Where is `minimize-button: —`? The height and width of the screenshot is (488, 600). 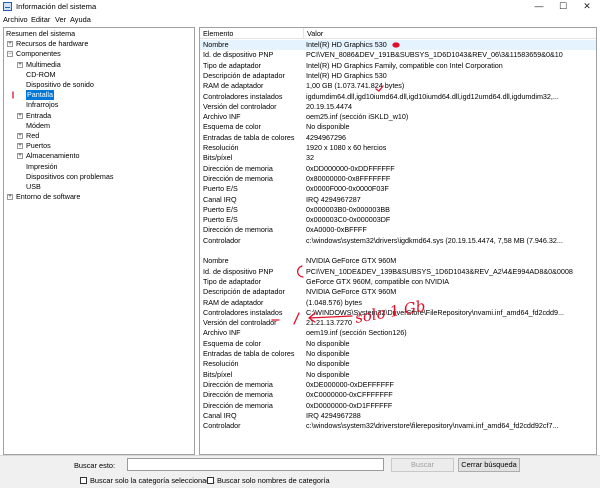 minimize-button: — is located at coordinates (539, 7).